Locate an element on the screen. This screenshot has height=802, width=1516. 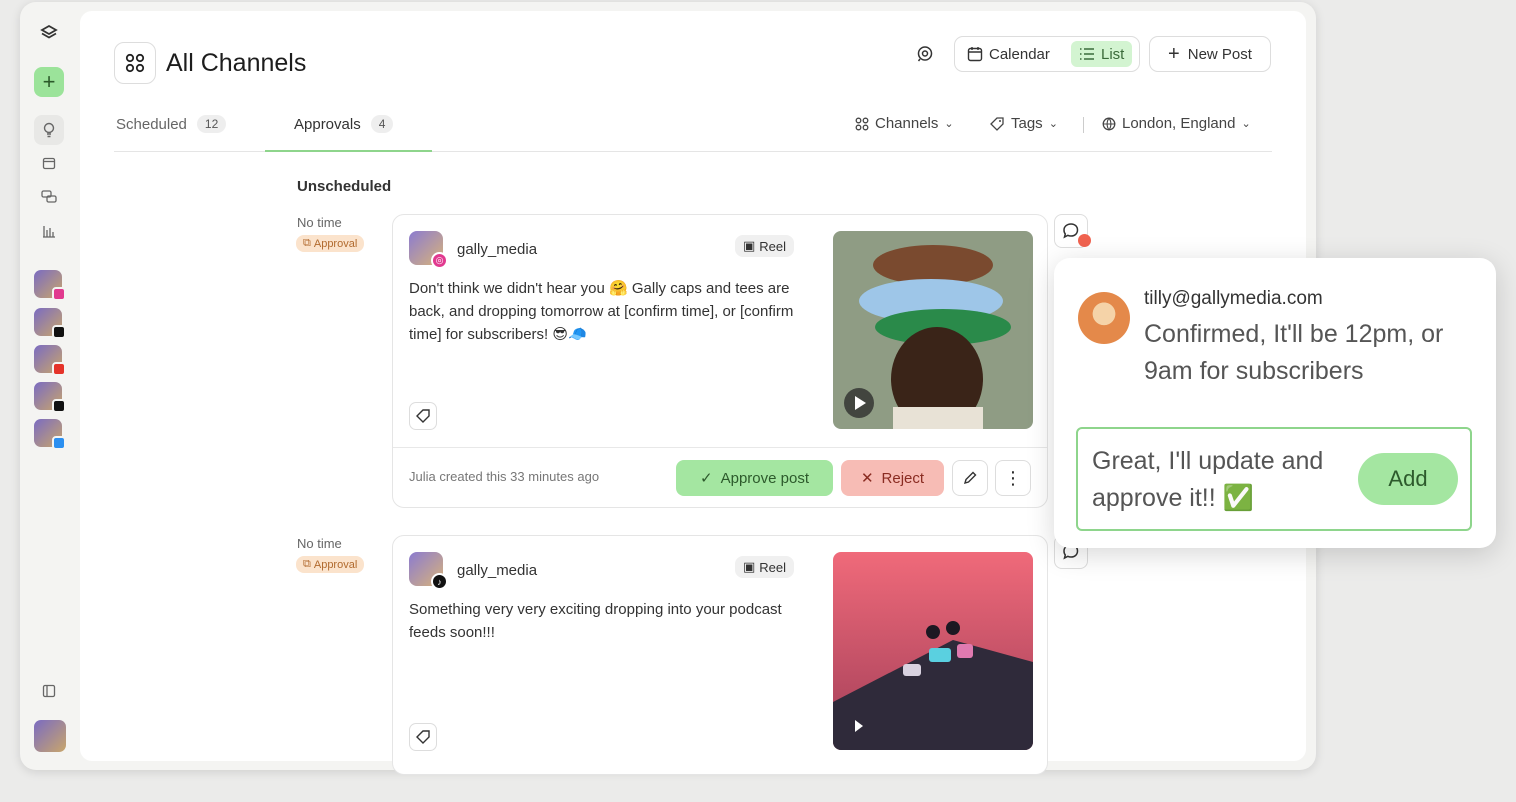
new-post-button: + New Post is located at coordinates (1210, 54).